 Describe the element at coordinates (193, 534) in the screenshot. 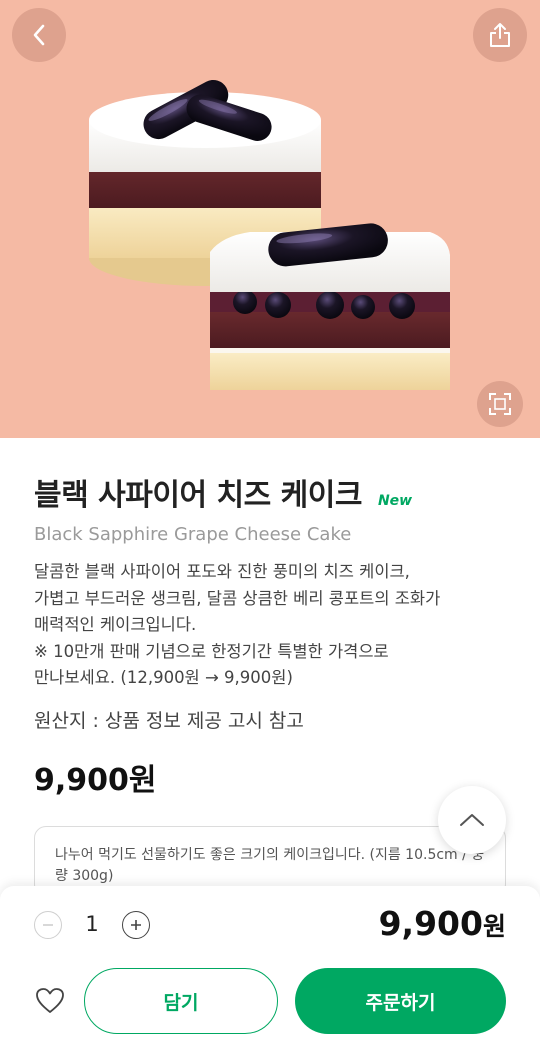

I see `product-name-en: Black Sapphire Grape Cheese Cake` at that location.